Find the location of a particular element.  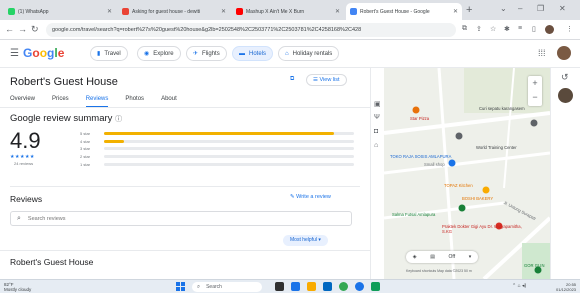

google-icon is located at coordinates (353, 11).